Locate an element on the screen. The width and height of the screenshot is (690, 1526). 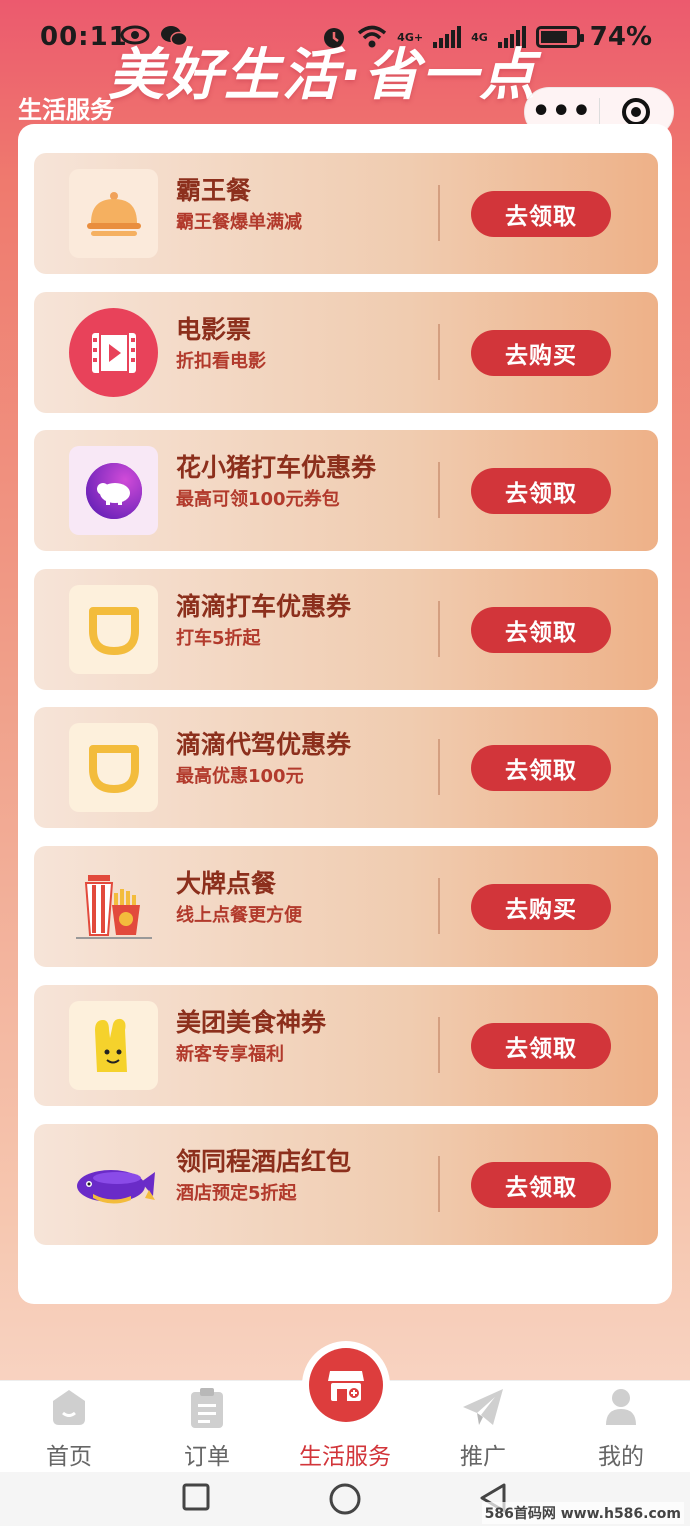
tab-label: 首页 is located at coordinates (69, 1457).